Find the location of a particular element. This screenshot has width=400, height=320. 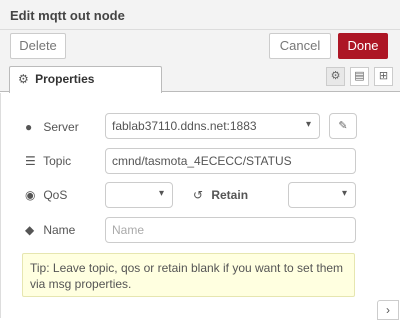

tasks-icon: ☰ is located at coordinates (30, 161).